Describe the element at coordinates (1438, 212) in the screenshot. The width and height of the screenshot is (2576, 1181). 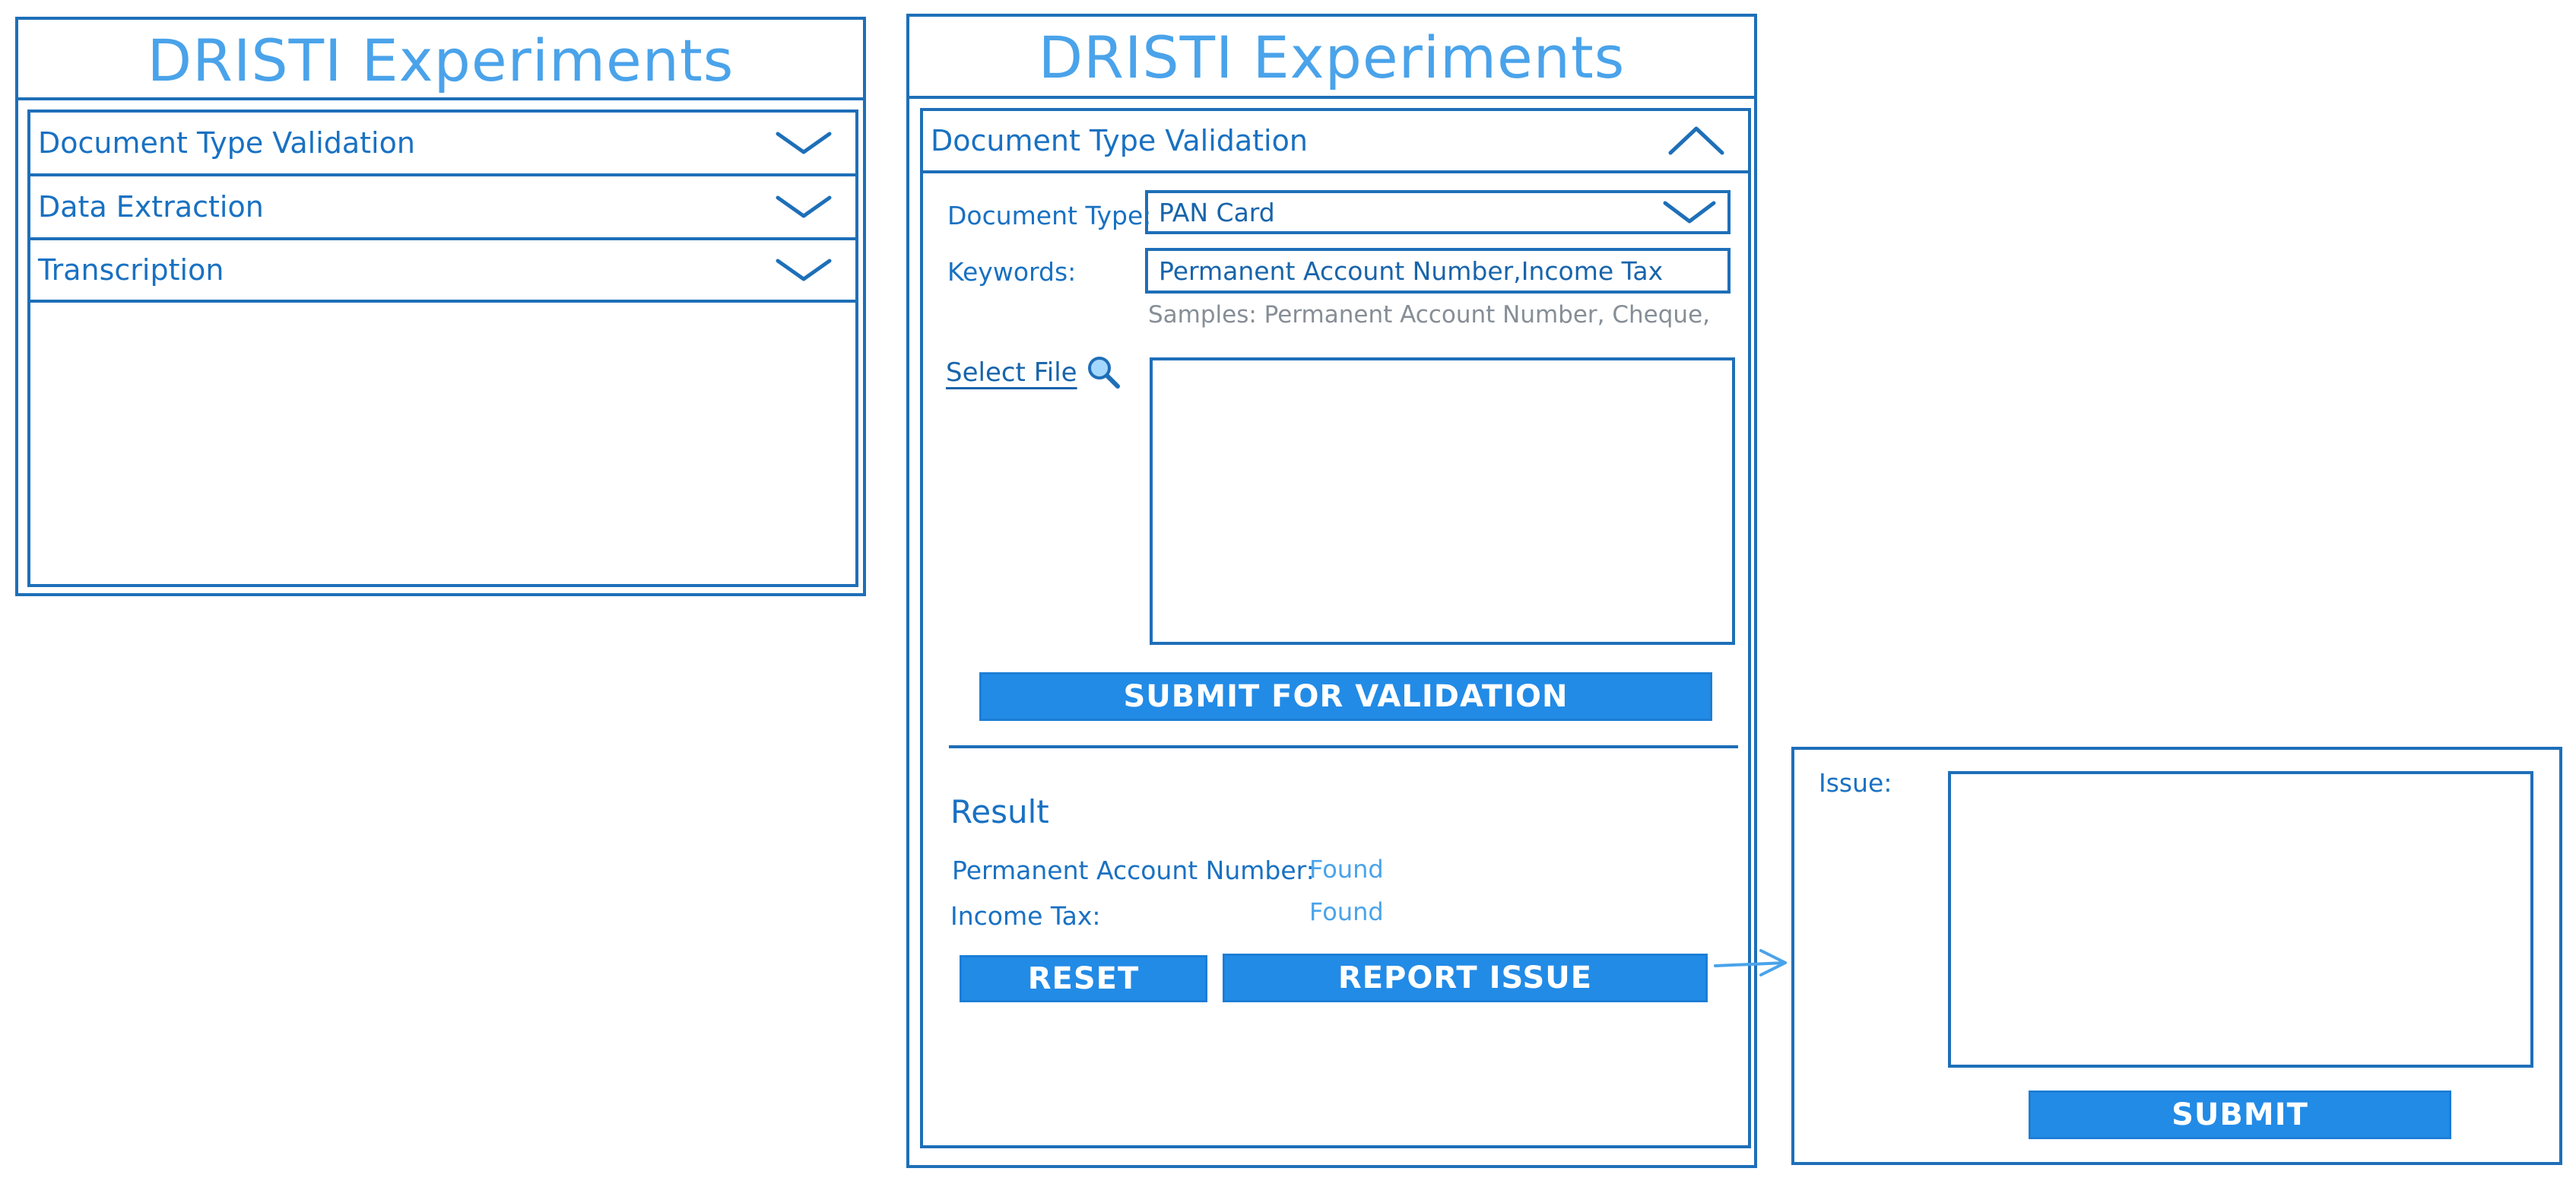
I see `document-type-select: PAN Card` at that location.